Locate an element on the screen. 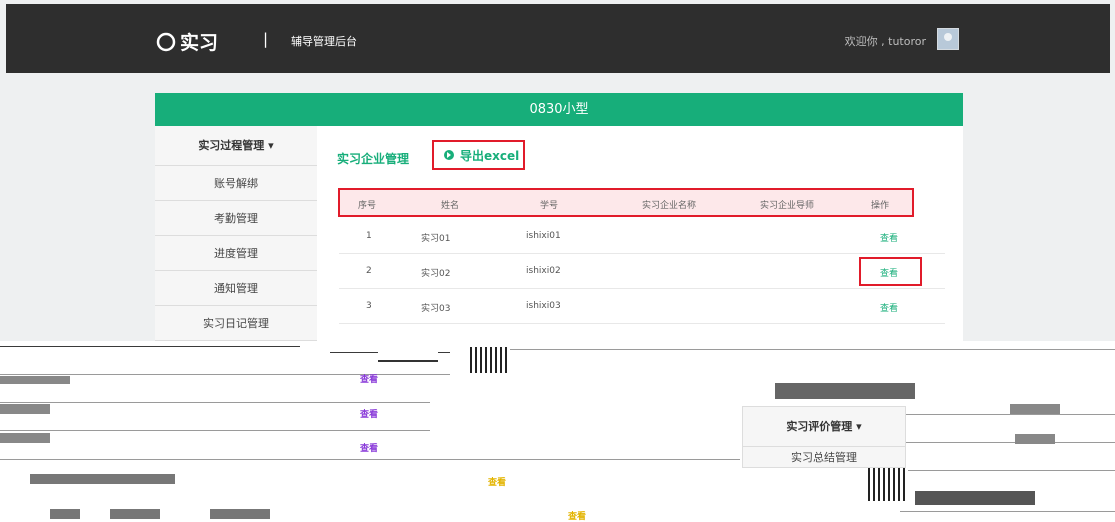  sidebar: 实习过程管理 ▾ 账号解绑 考勤管理 进度管理 通知管理 实习日记管理 is located at coordinates (236, 233).